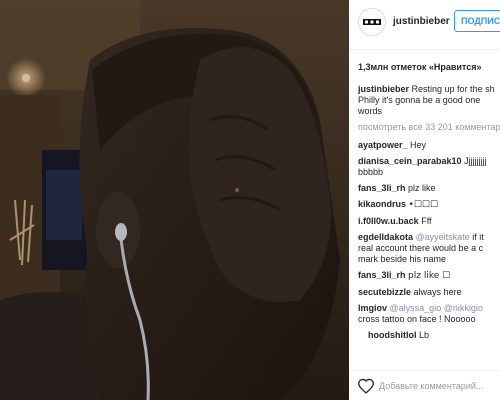 This screenshot has width=500, height=400. Describe the element at coordinates (417, 319) in the screenshot. I see `comment-text: cross tattoo on face ! Nooooo` at that location.